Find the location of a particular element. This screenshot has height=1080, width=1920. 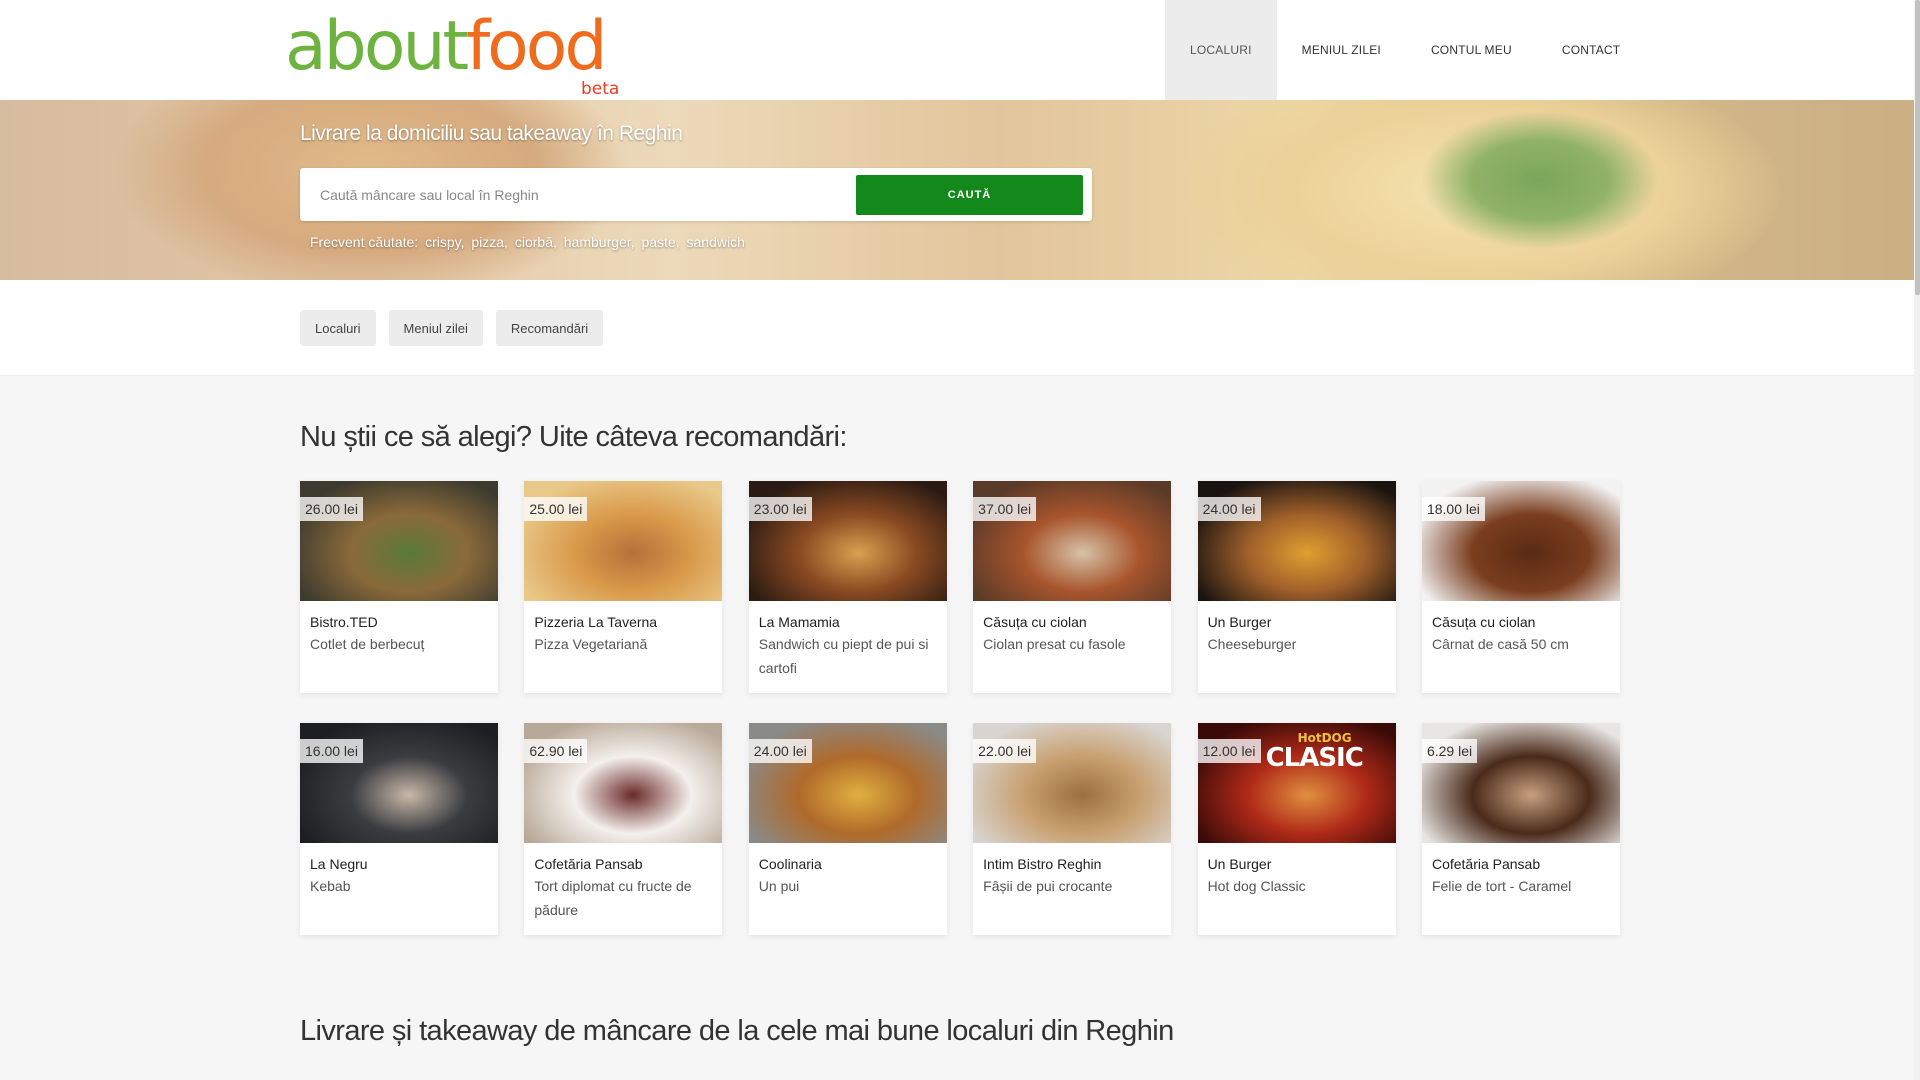

price-badge: 26.00 lei is located at coordinates (331, 509).